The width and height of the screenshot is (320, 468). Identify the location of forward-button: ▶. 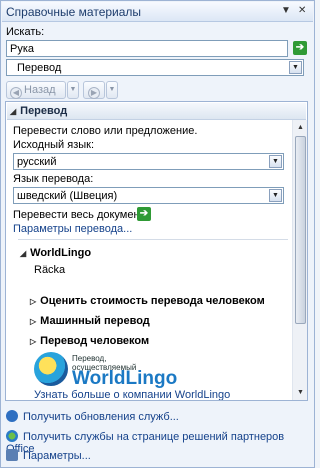
(94, 90).